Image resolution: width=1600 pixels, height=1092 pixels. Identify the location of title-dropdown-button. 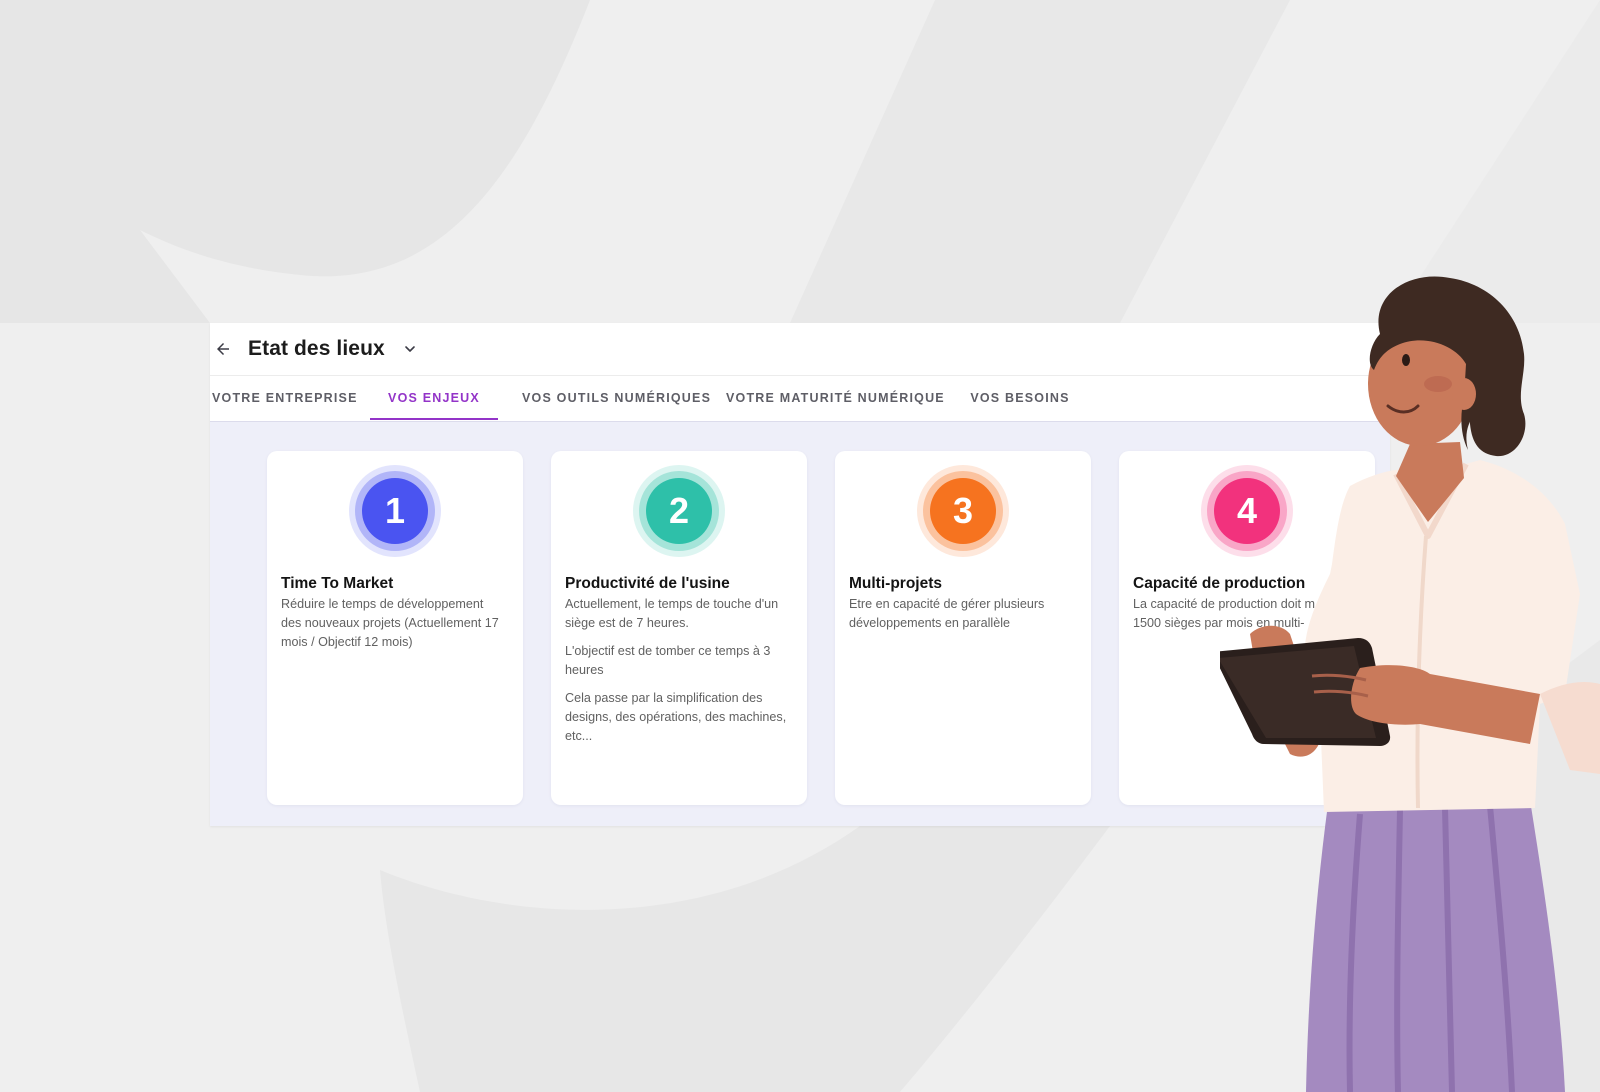
(410, 349).